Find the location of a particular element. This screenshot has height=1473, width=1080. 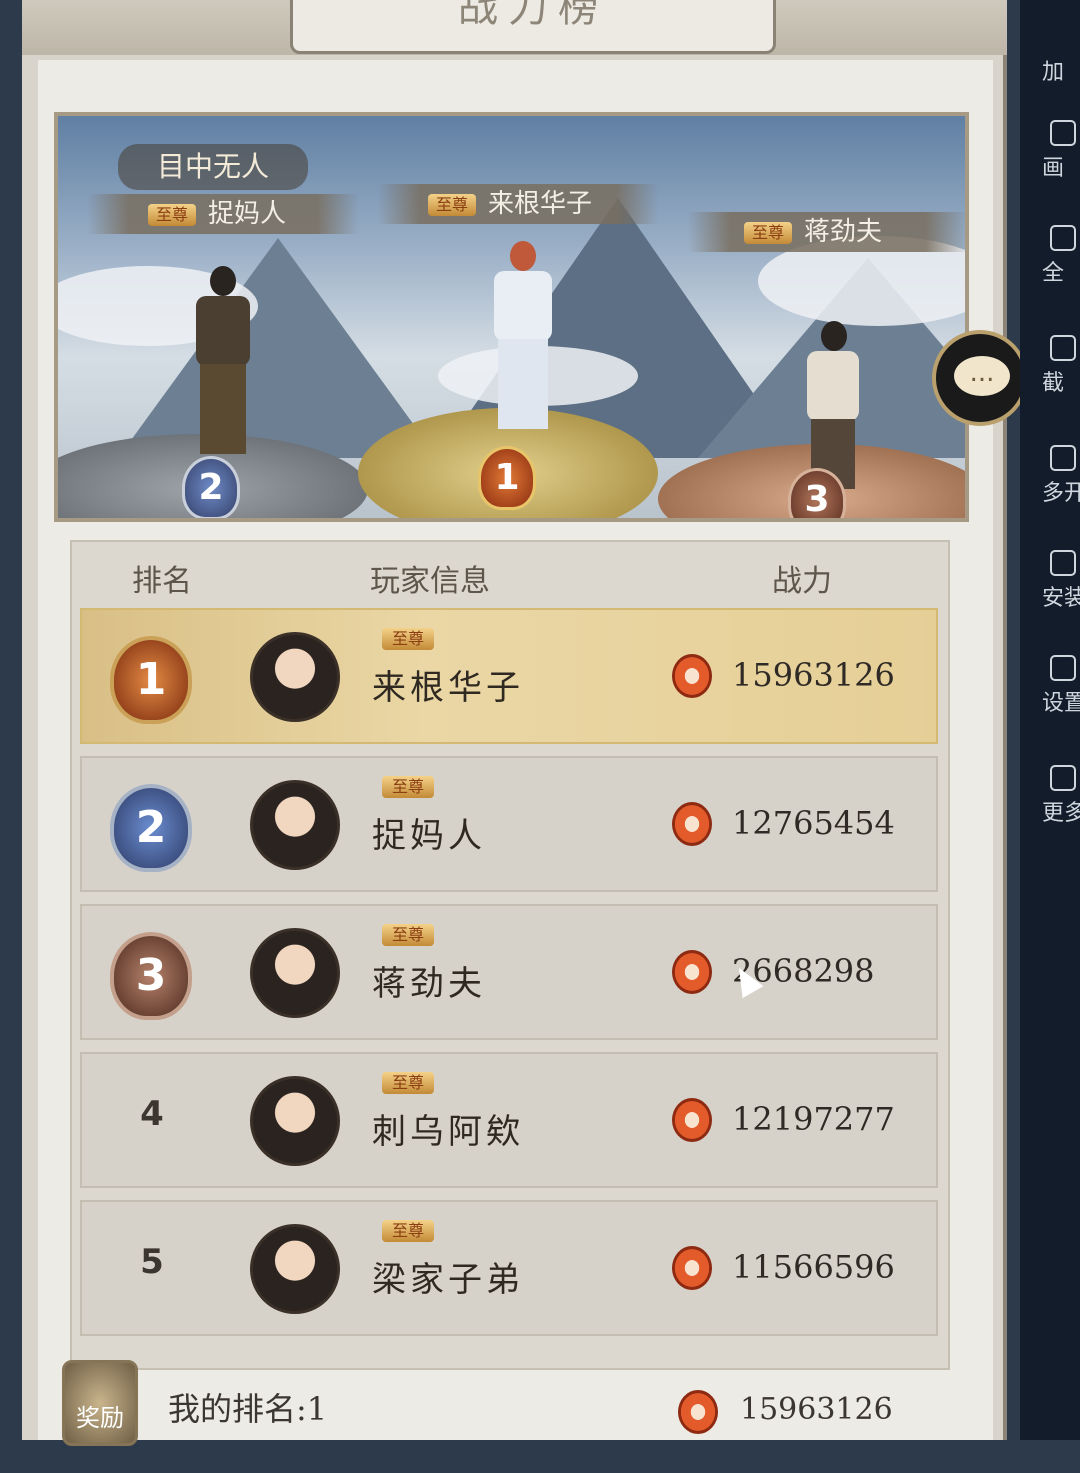

table-row: 1 至尊 来根华子 15963126 is located at coordinates (509, 676).